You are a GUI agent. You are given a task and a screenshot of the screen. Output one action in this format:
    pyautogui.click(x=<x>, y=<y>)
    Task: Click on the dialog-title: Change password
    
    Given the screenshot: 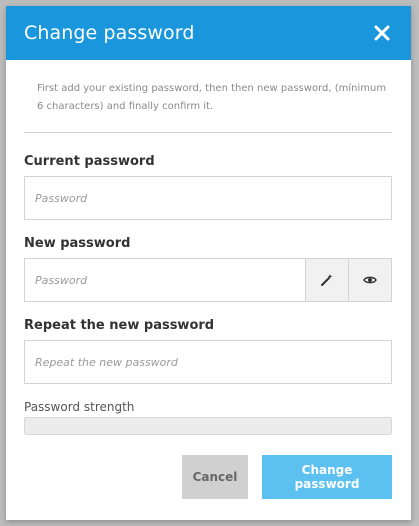 What is the action you would take?
    pyautogui.click(x=109, y=33)
    